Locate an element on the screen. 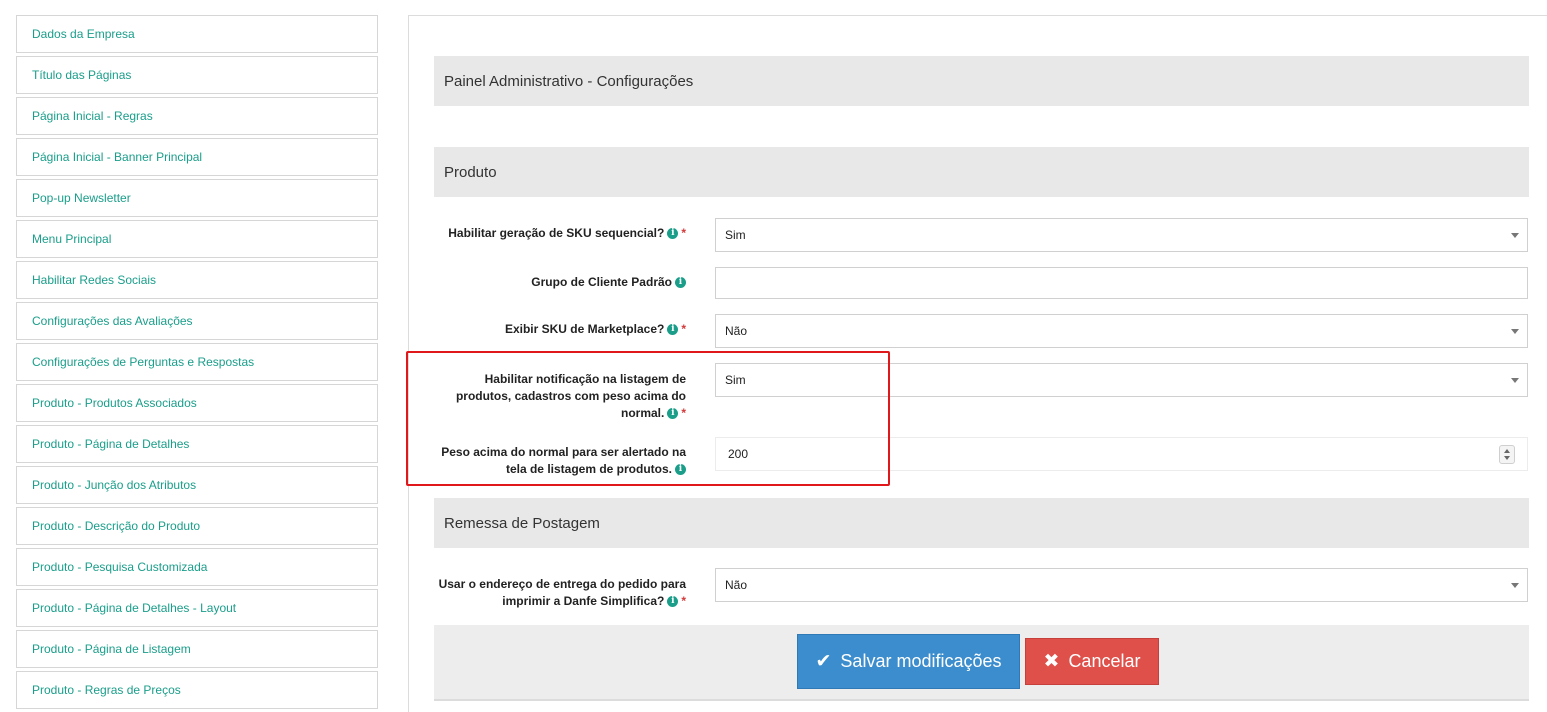  section-header-produto: Produto is located at coordinates (981, 172).